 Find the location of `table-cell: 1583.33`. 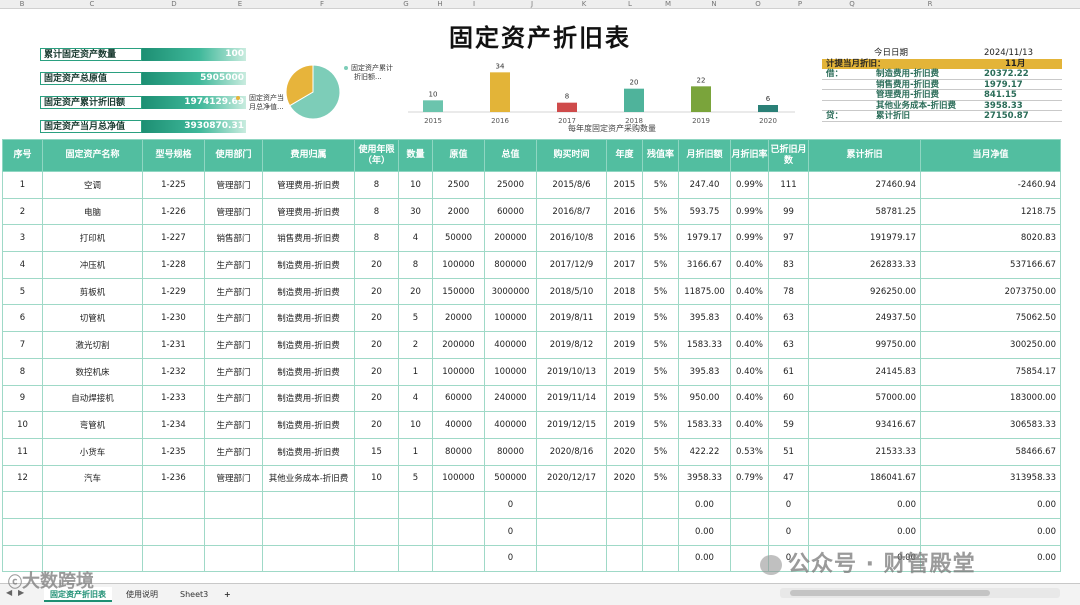

table-cell: 1583.33 is located at coordinates (704, 425).